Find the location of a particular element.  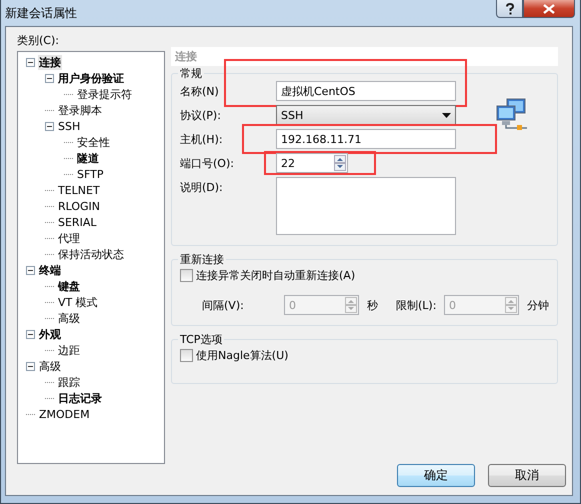

tree-item: 边距 is located at coordinates (69, 350).